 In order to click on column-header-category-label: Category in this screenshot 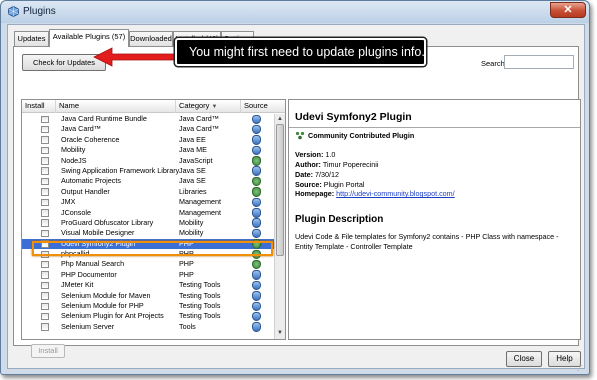, I will do `click(194, 105)`.